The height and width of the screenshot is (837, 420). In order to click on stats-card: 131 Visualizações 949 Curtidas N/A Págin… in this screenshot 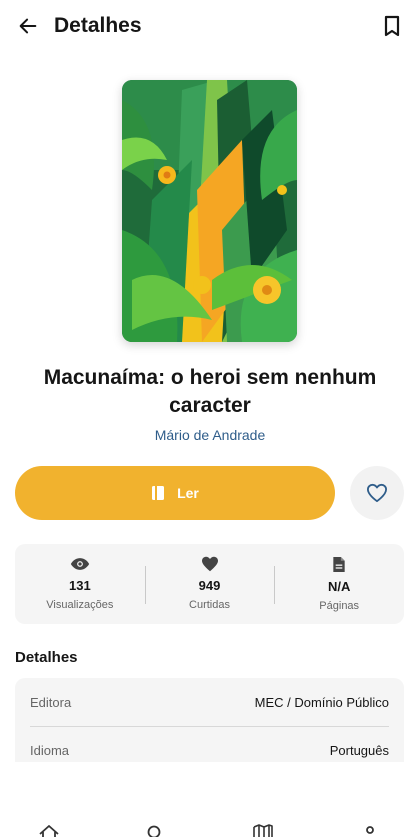, I will do `click(209, 584)`.